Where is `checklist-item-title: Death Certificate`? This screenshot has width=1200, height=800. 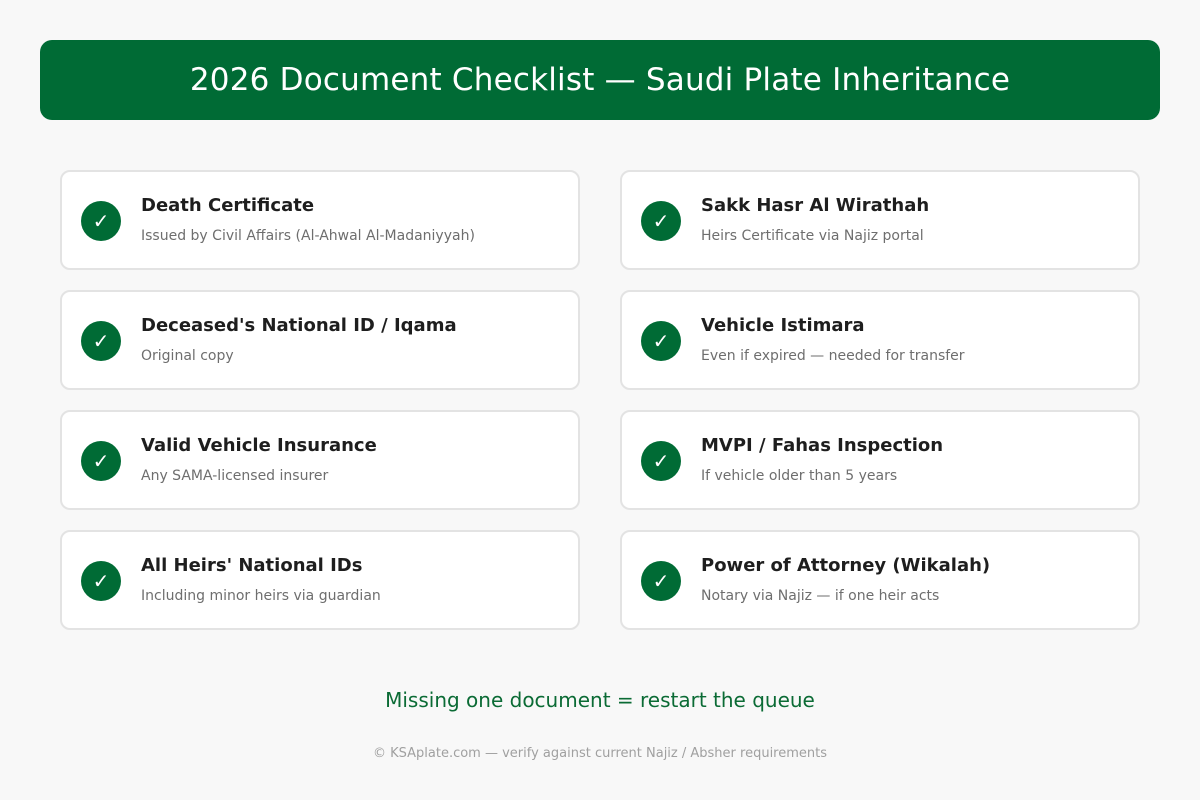
checklist-item-title: Death Certificate is located at coordinates (228, 205).